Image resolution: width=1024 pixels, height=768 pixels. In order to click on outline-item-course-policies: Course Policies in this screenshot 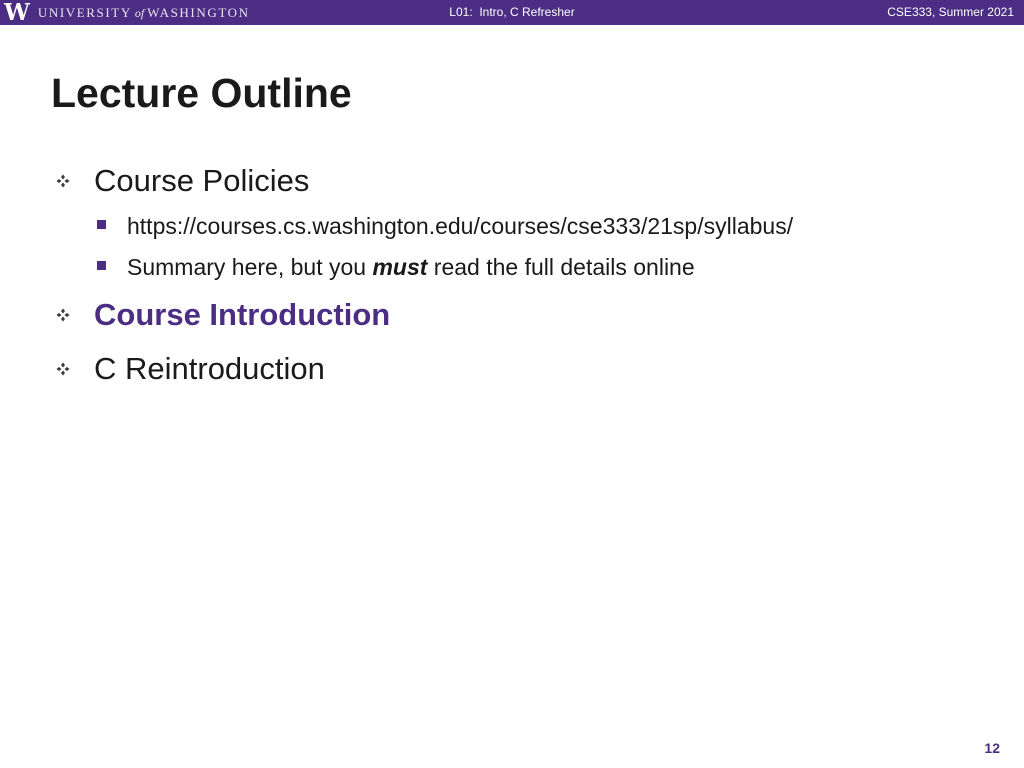, I will do `click(182, 181)`.